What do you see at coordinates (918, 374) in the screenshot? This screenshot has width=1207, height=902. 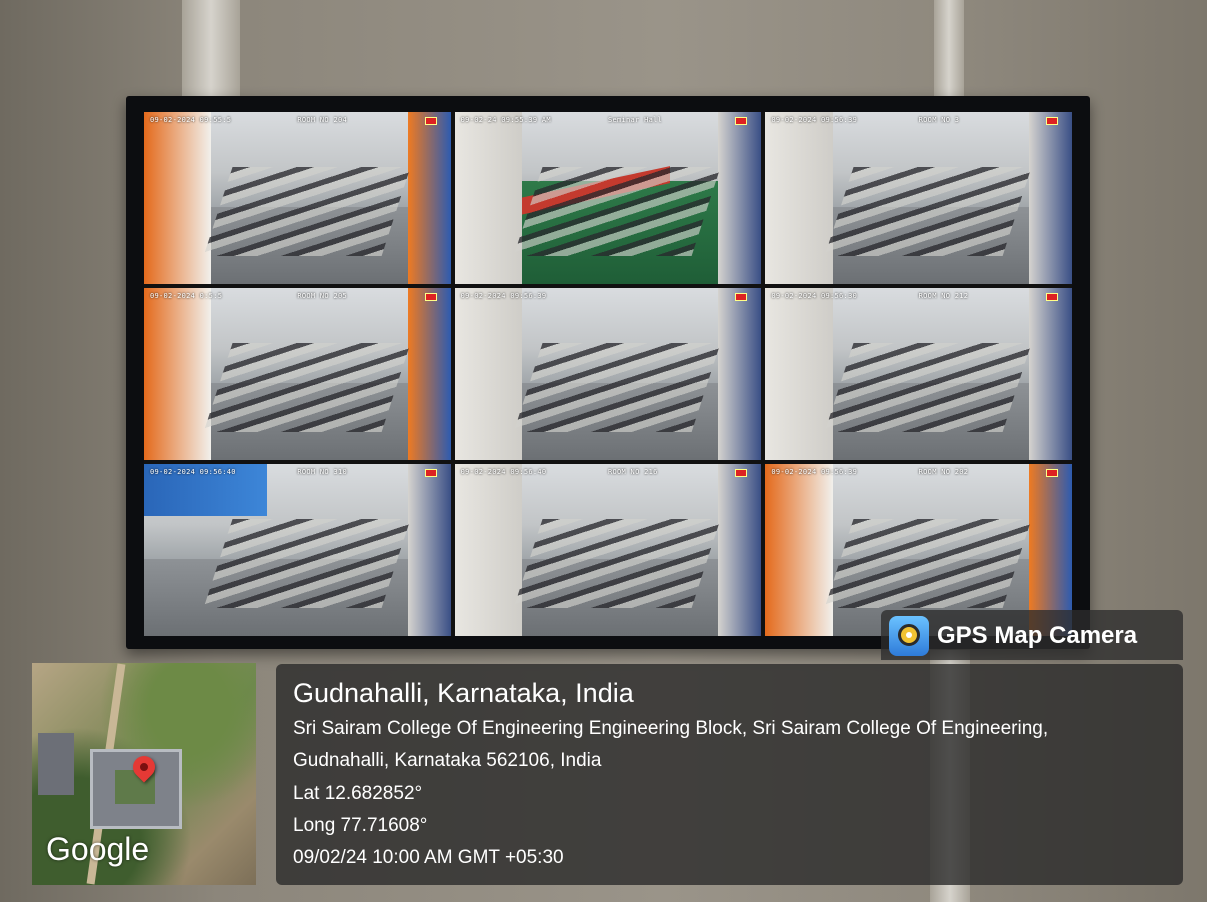 I see `cctv-feed: 09-02-2024 09:56:30 ROOM NO 212` at bounding box center [918, 374].